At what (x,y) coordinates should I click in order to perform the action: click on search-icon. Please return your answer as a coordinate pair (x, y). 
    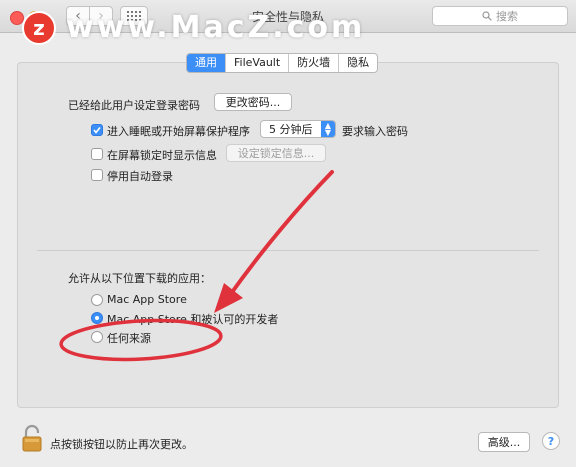
    Looking at the image, I should click on (487, 16).